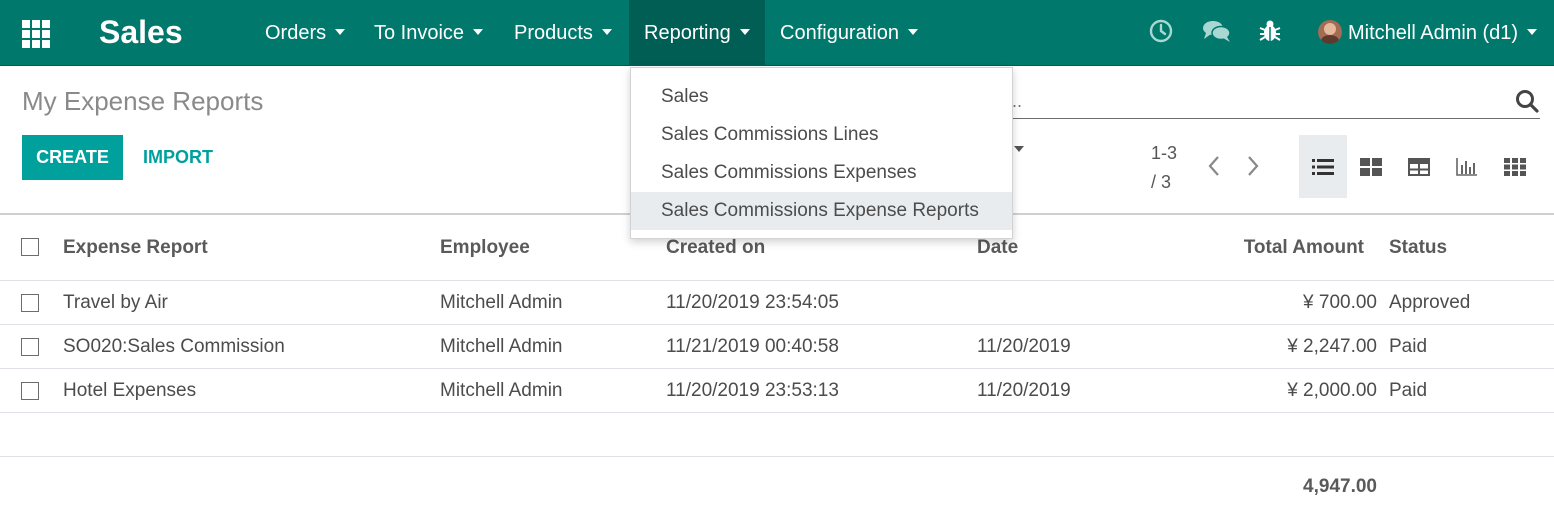 This screenshot has width=1554, height=516. Describe the element at coordinates (1217, 31) in the screenshot. I see `chat-messages-icon` at that location.